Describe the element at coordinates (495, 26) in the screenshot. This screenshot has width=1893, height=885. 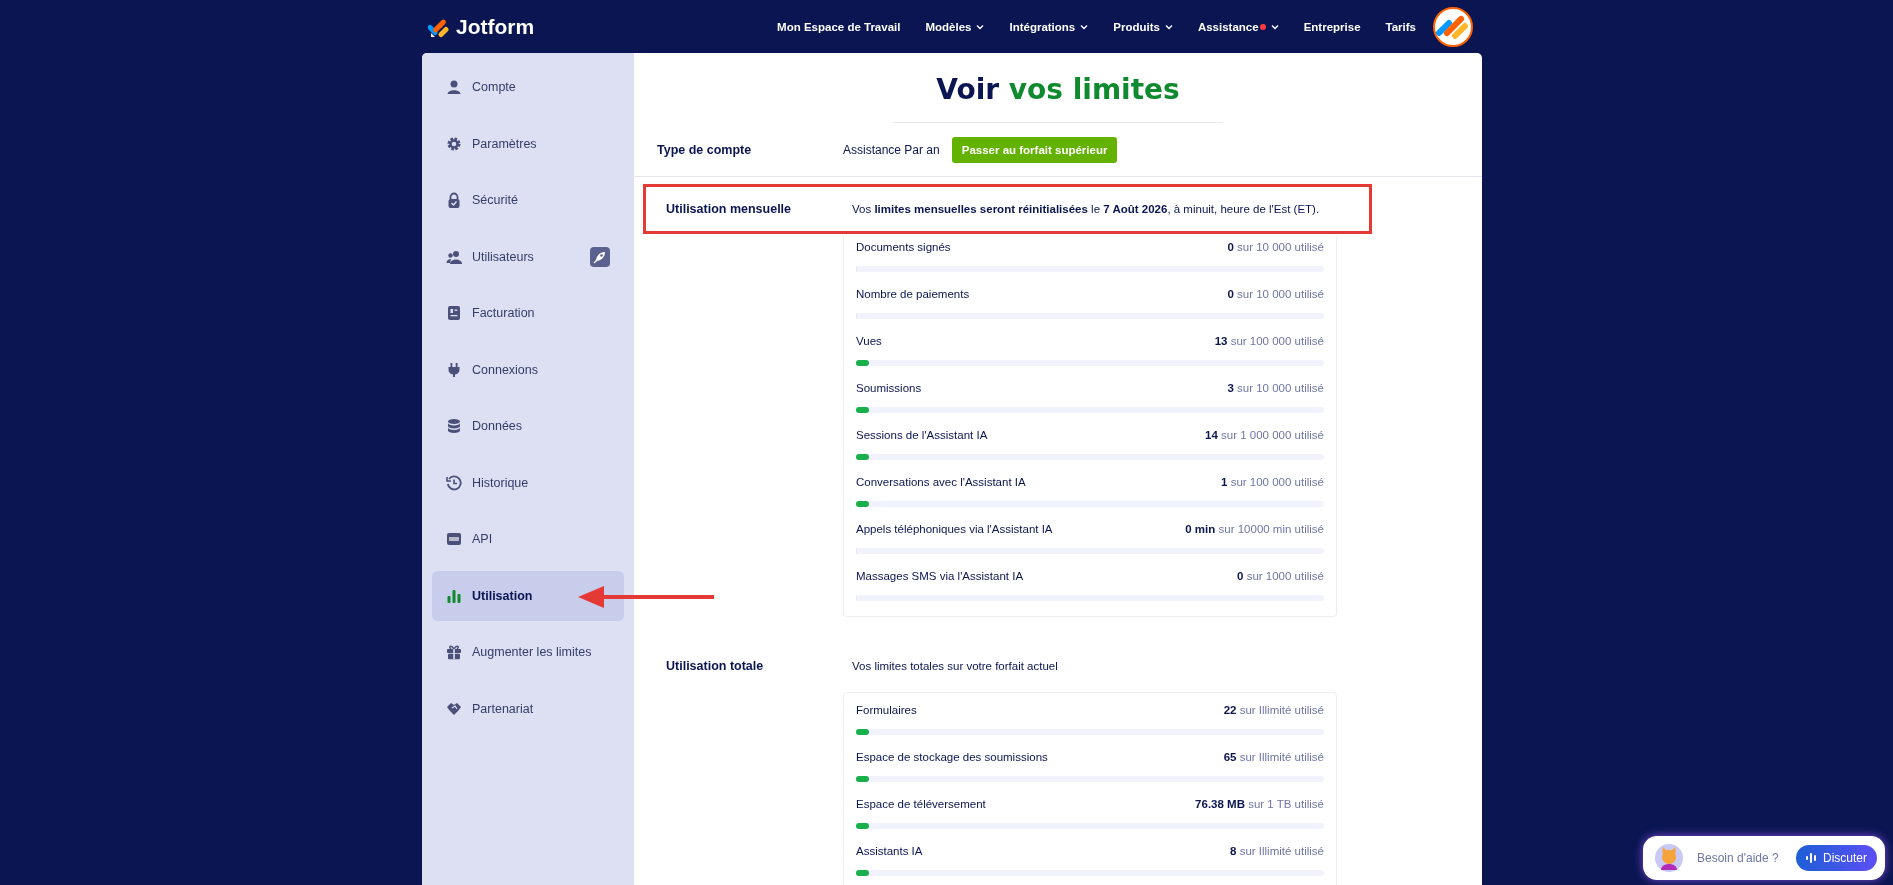
I see `logo-text: Jotform` at that location.